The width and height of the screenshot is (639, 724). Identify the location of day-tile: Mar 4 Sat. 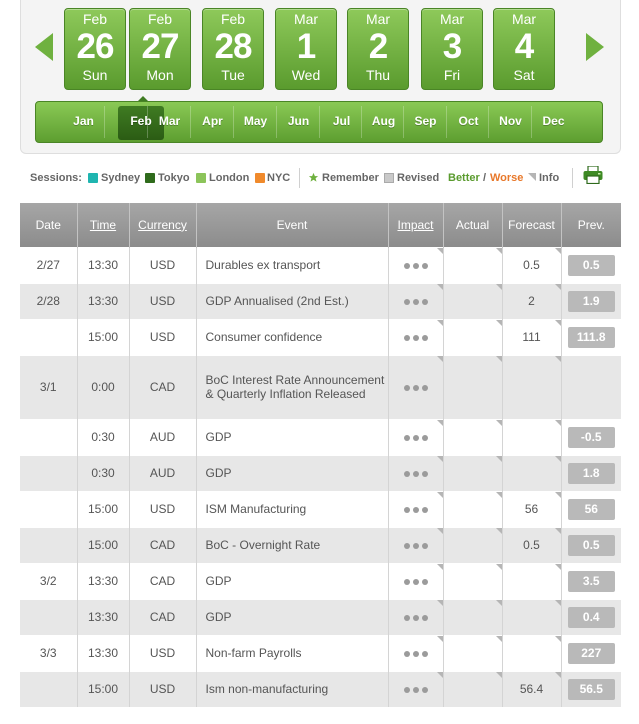
(524, 49).